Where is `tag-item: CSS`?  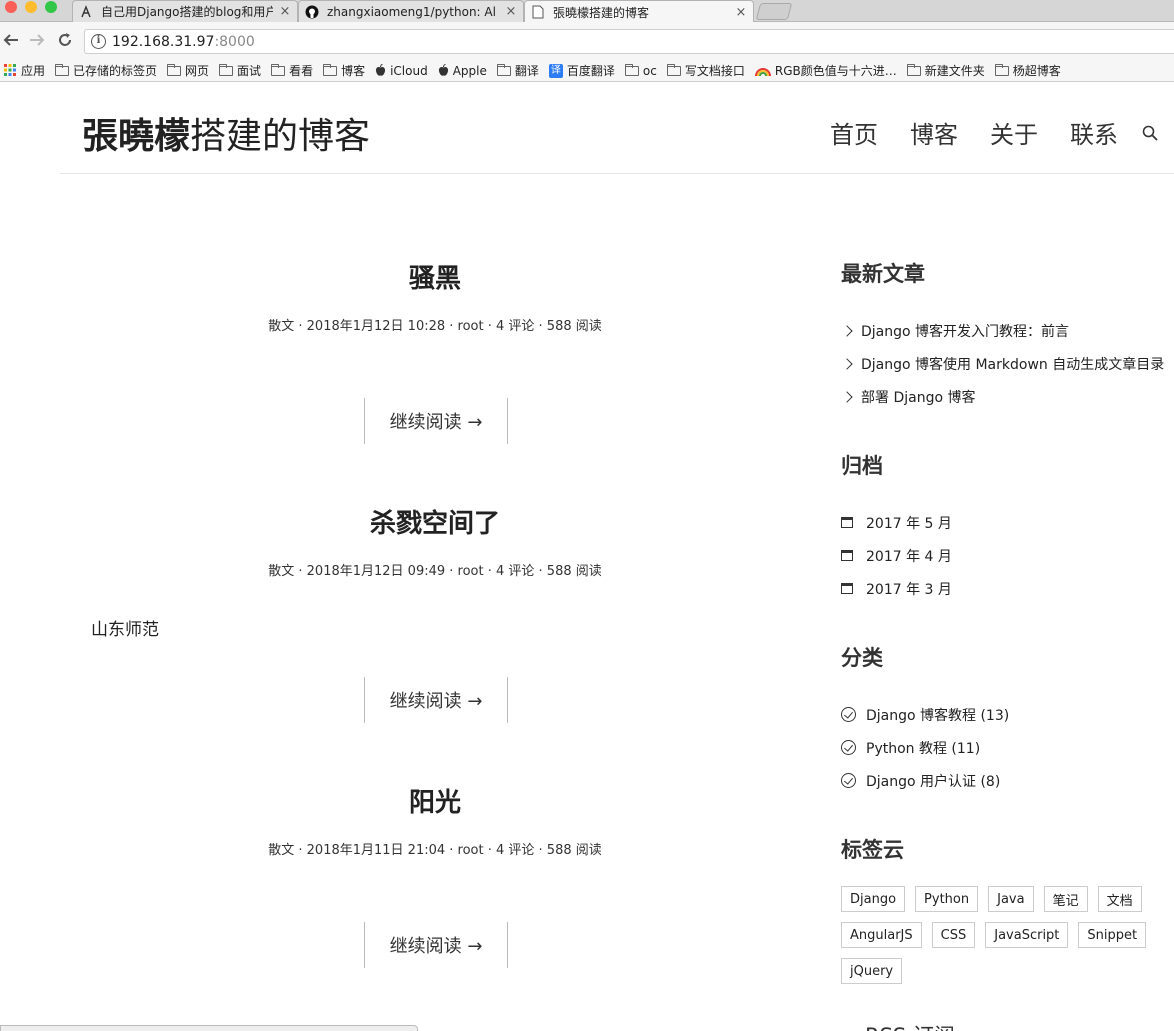
tag-item: CSS is located at coordinates (953, 935).